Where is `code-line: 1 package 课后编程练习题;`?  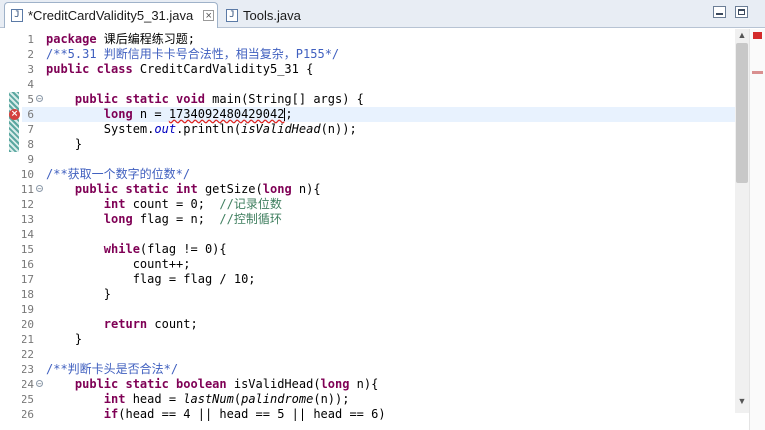
code-line: 1 package 课后编程练习题; is located at coordinates (367, 39).